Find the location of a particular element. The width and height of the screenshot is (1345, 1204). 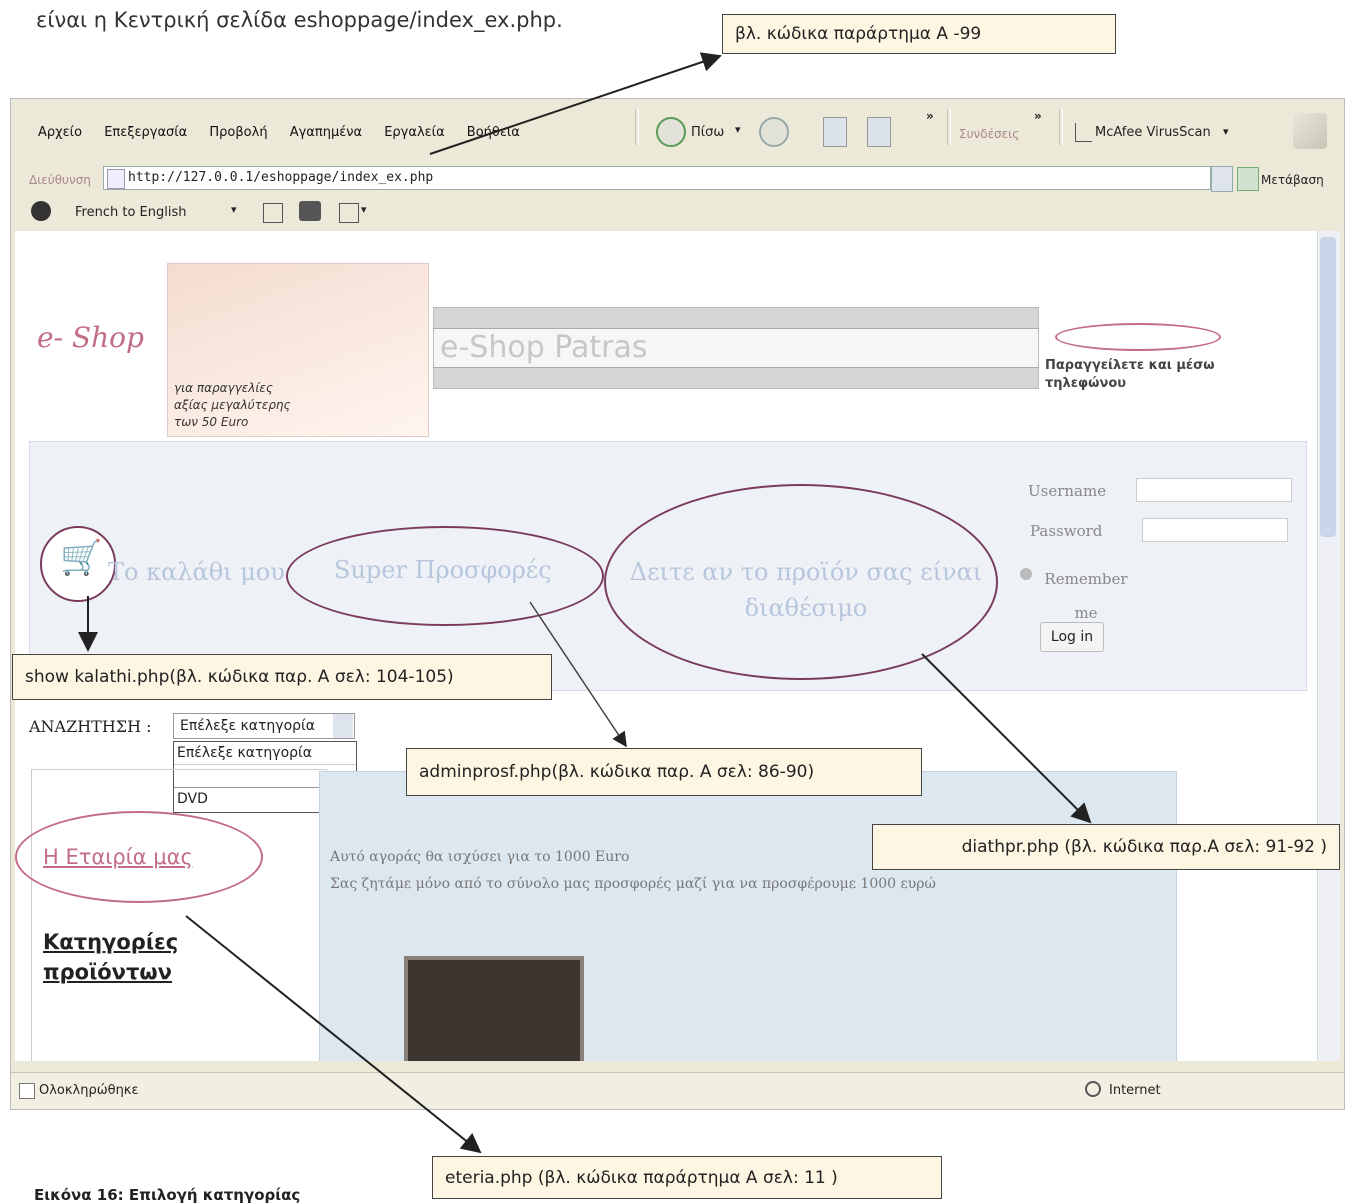

login-button: Log in is located at coordinates (1072, 637).